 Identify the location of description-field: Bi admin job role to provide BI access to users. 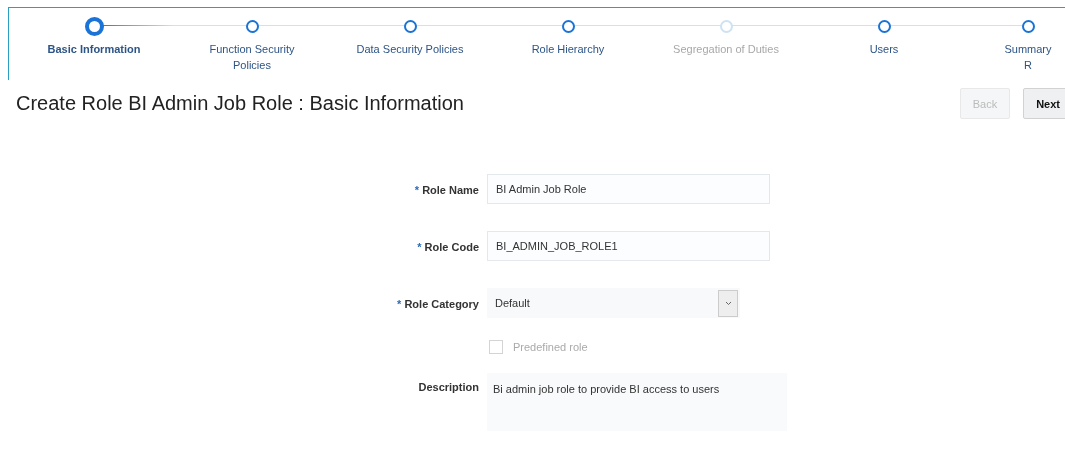
(637, 402).